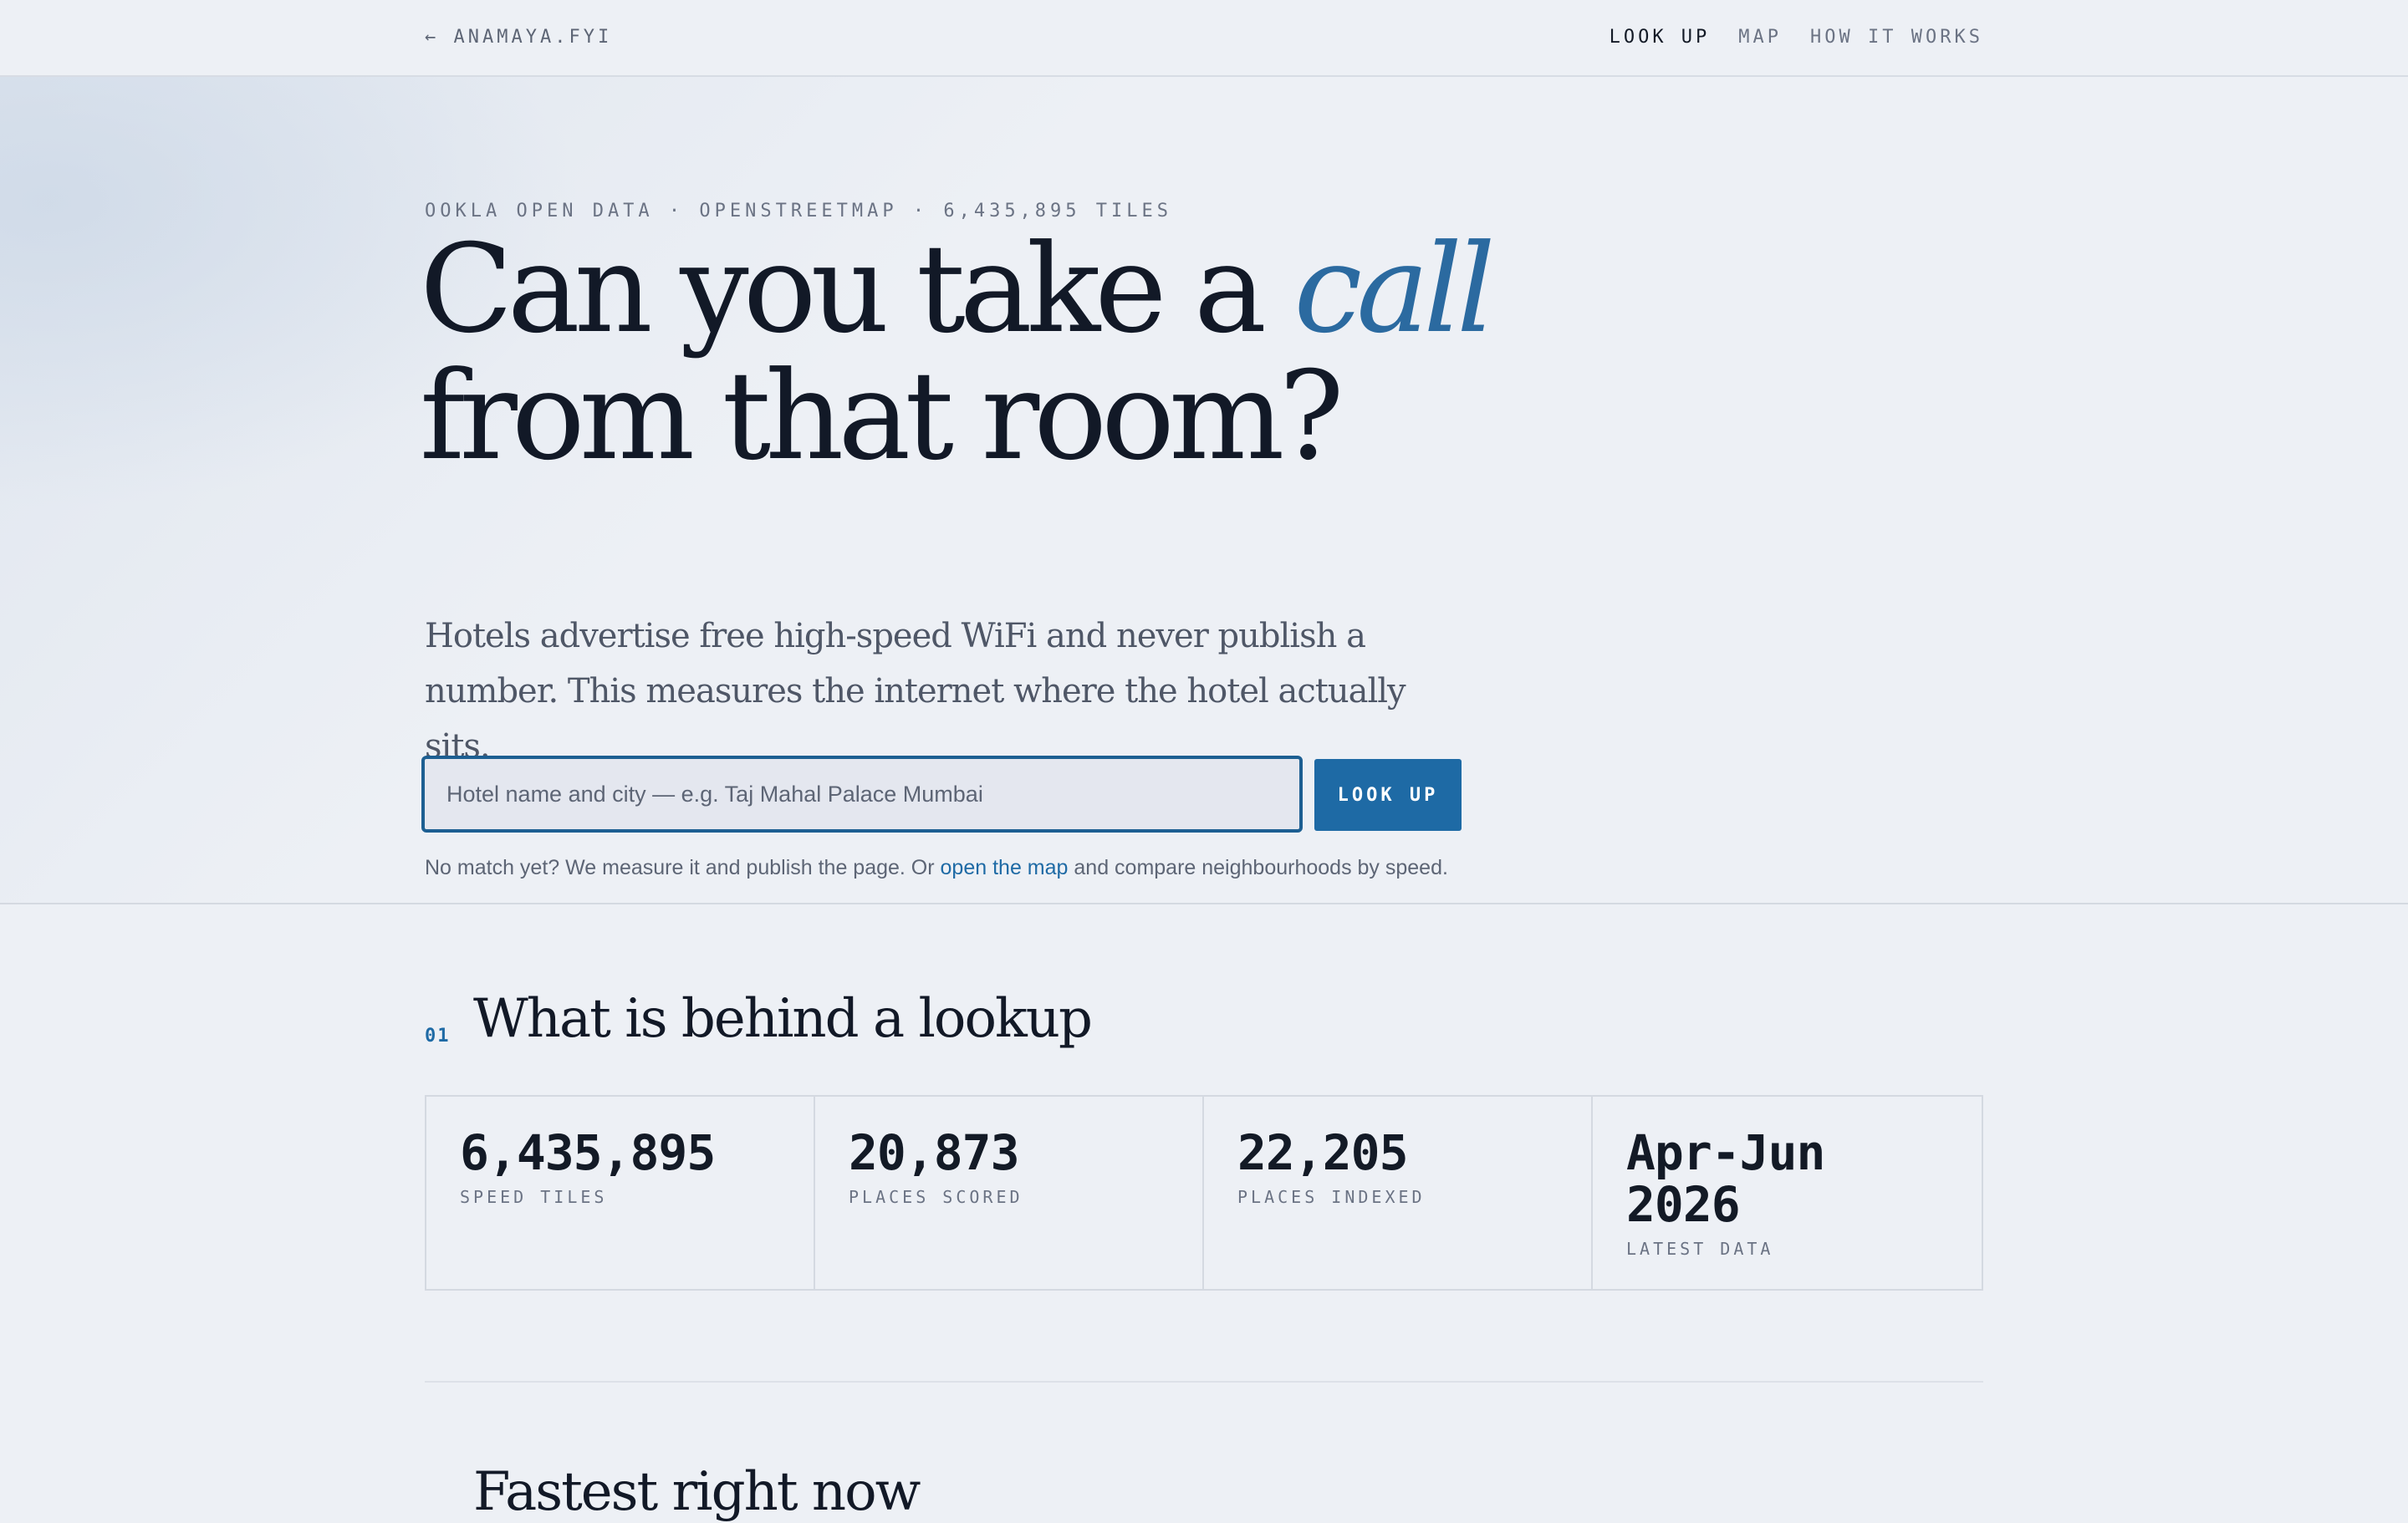 This screenshot has height=1523, width=2408. Describe the element at coordinates (1388, 795) in the screenshot. I see `look-up-button: LOOK UP` at that location.